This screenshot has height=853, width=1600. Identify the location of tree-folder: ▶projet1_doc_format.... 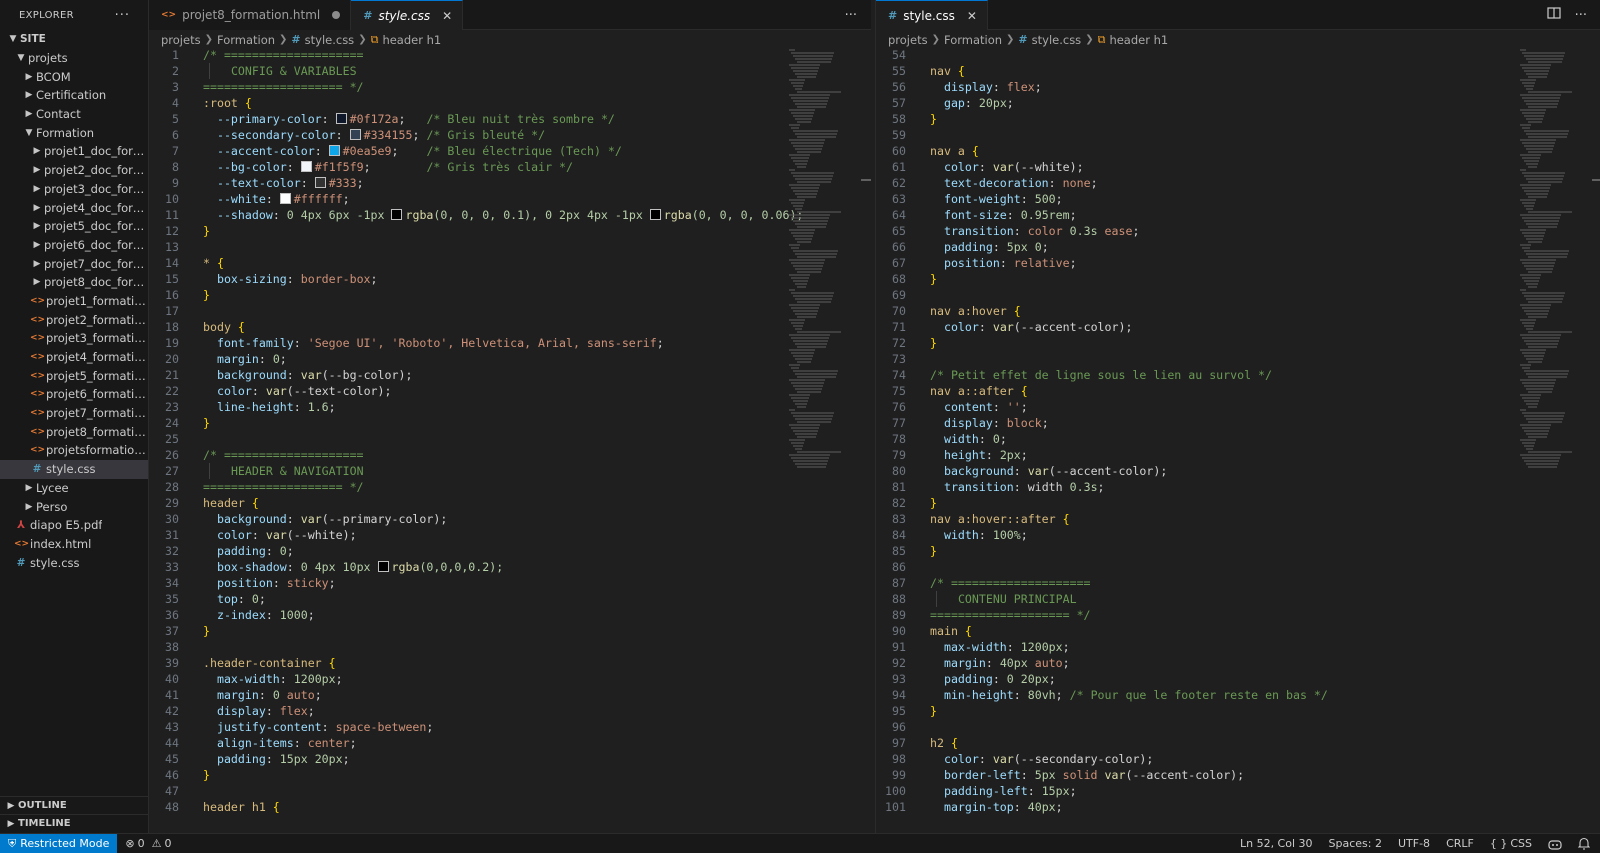
(74, 151).